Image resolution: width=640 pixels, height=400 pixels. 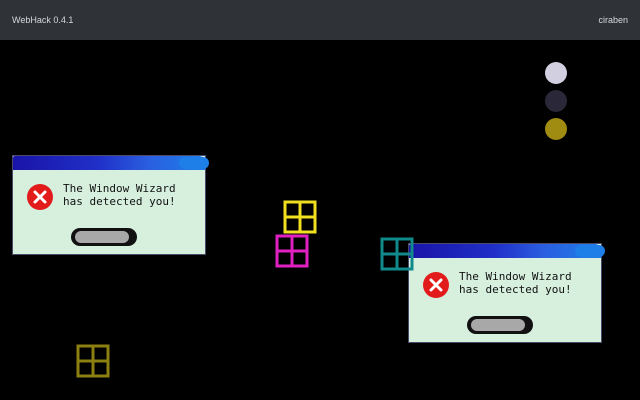 I want to click on app-title: WebHack 0.4.1, so click(x=43, y=20).